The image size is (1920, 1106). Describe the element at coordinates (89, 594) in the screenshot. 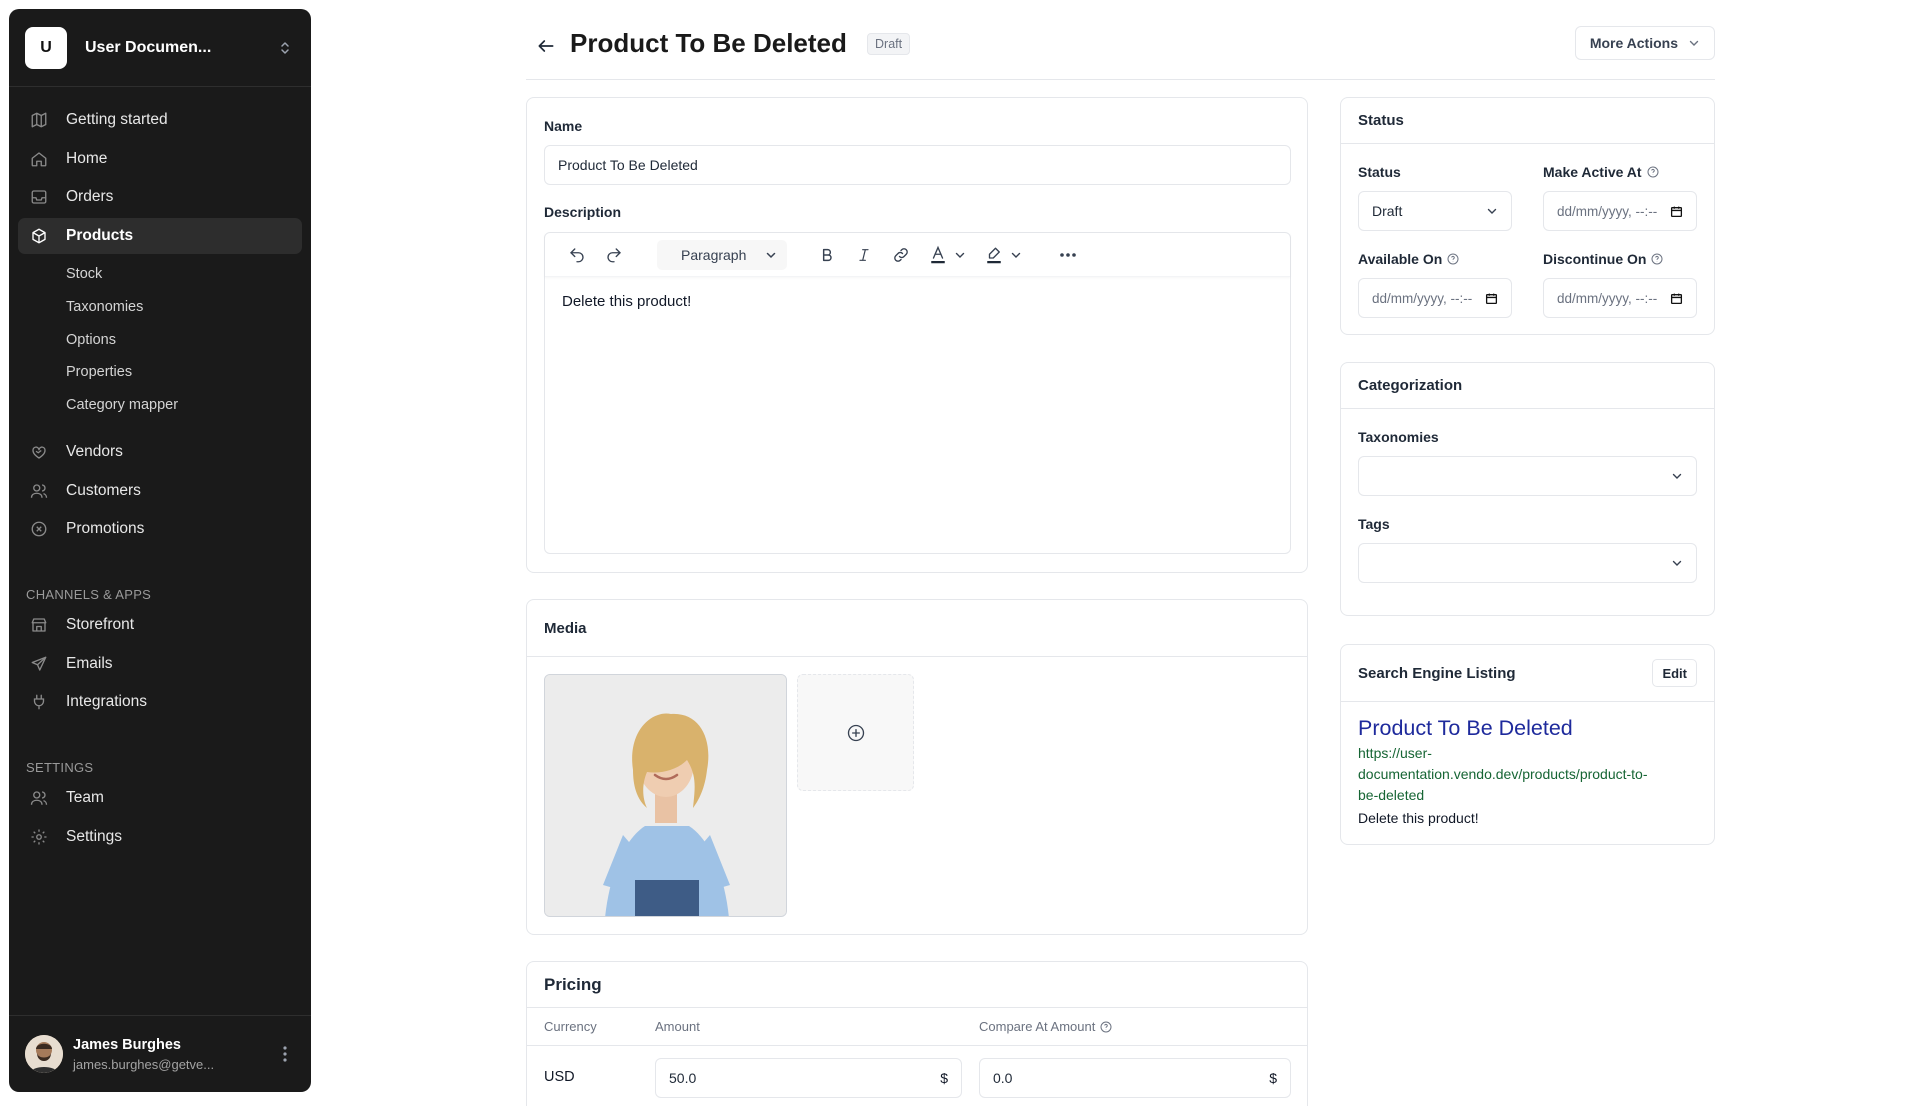

I see `section-heading-channels: CHANNELS & APPS` at that location.